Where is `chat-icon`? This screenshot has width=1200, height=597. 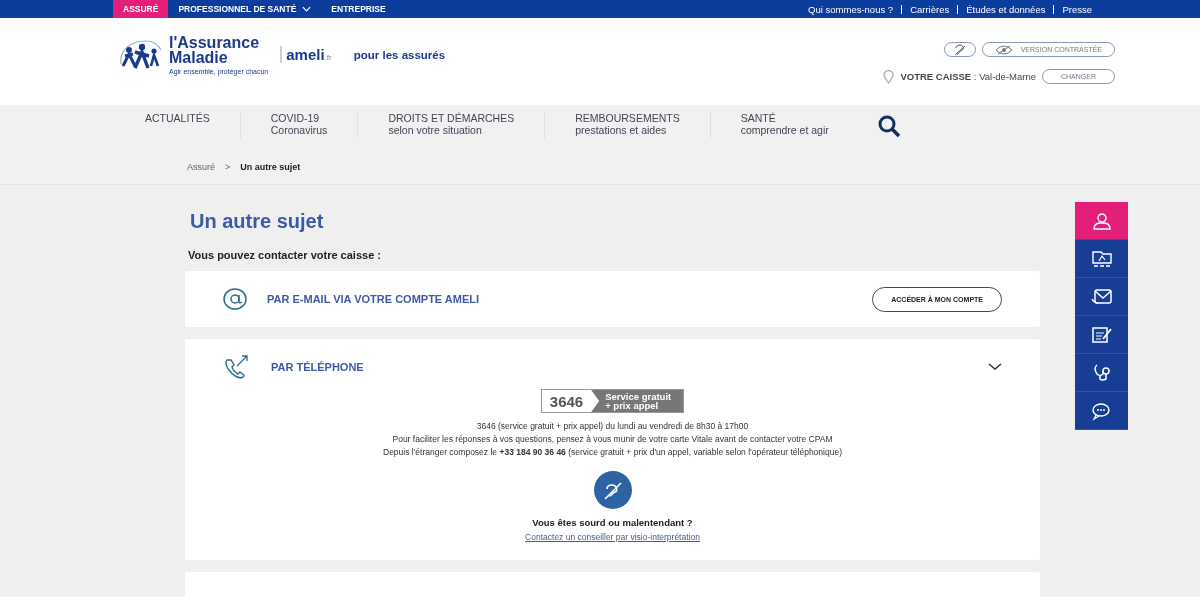 chat-icon is located at coordinates (1101, 410).